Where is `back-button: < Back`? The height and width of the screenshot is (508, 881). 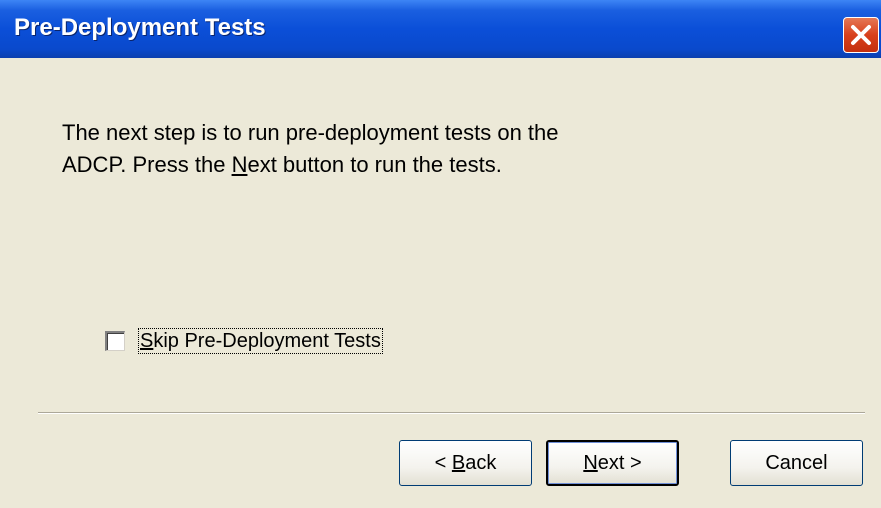
back-button: < Back is located at coordinates (465, 463).